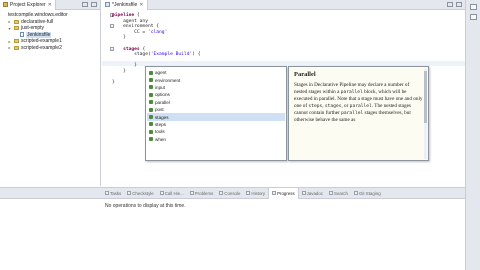 The image size is (480, 270). I want to click on doc-text: , or, so click(345, 106).